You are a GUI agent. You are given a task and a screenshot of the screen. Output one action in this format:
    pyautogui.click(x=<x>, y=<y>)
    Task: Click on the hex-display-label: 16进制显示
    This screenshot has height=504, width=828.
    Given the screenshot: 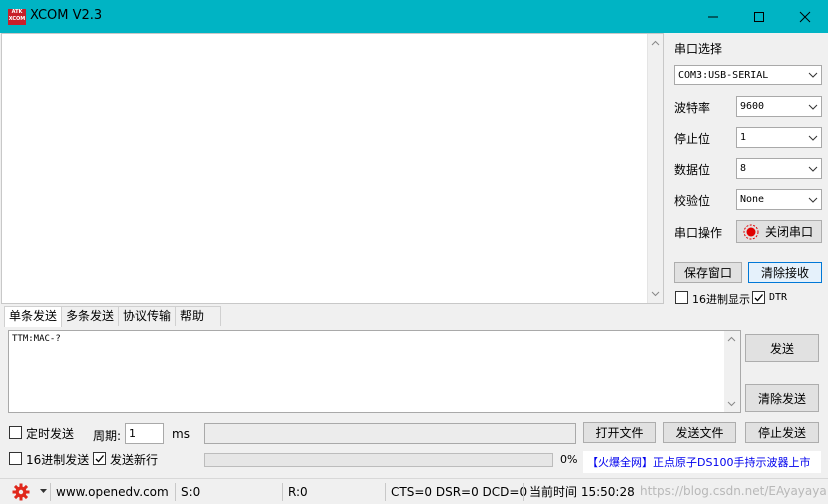 What is the action you would take?
    pyautogui.click(x=721, y=299)
    